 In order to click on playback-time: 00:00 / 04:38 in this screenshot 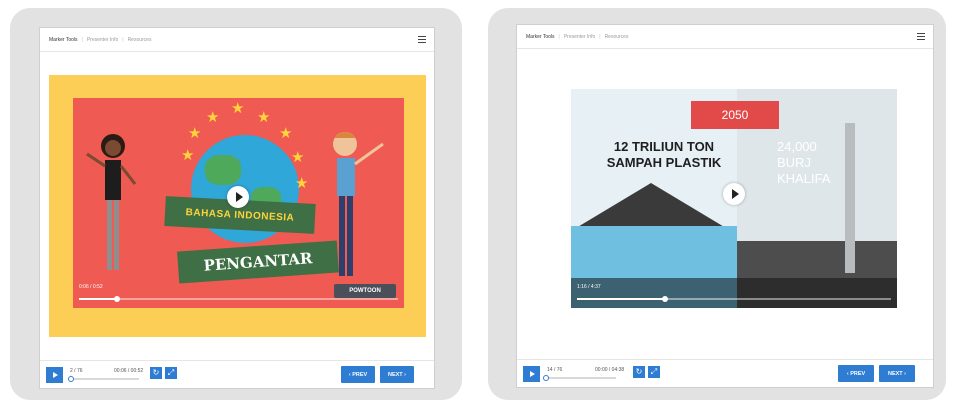, I will do `click(610, 370)`.